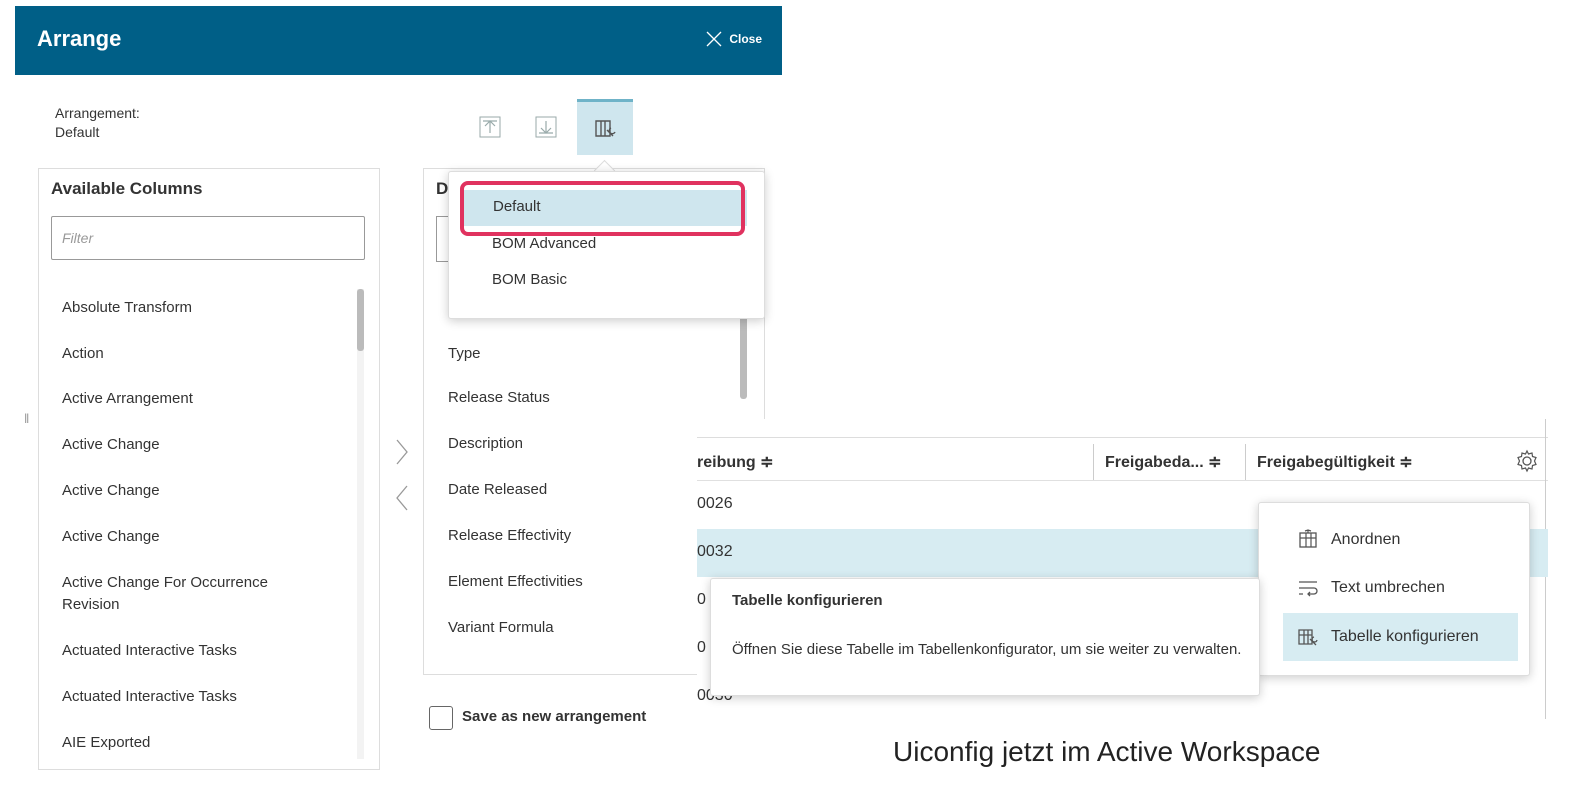 Image resolution: width=1596 pixels, height=811 pixels. I want to click on arrange-header: Arrange Close, so click(398, 40).